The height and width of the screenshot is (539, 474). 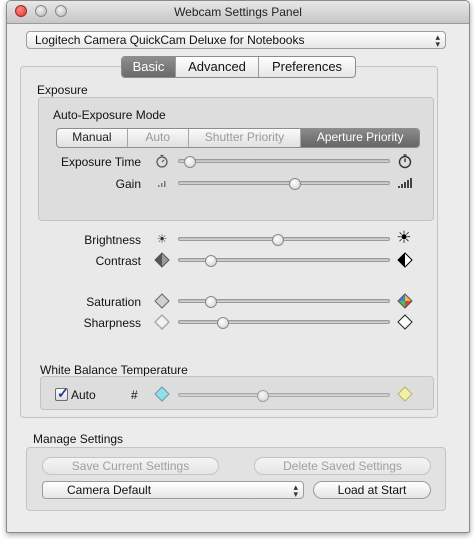 What do you see at coordinates (158, 138) in the screenshot?
I see `mode-auto: Auto` at bounding box center [158, 138].